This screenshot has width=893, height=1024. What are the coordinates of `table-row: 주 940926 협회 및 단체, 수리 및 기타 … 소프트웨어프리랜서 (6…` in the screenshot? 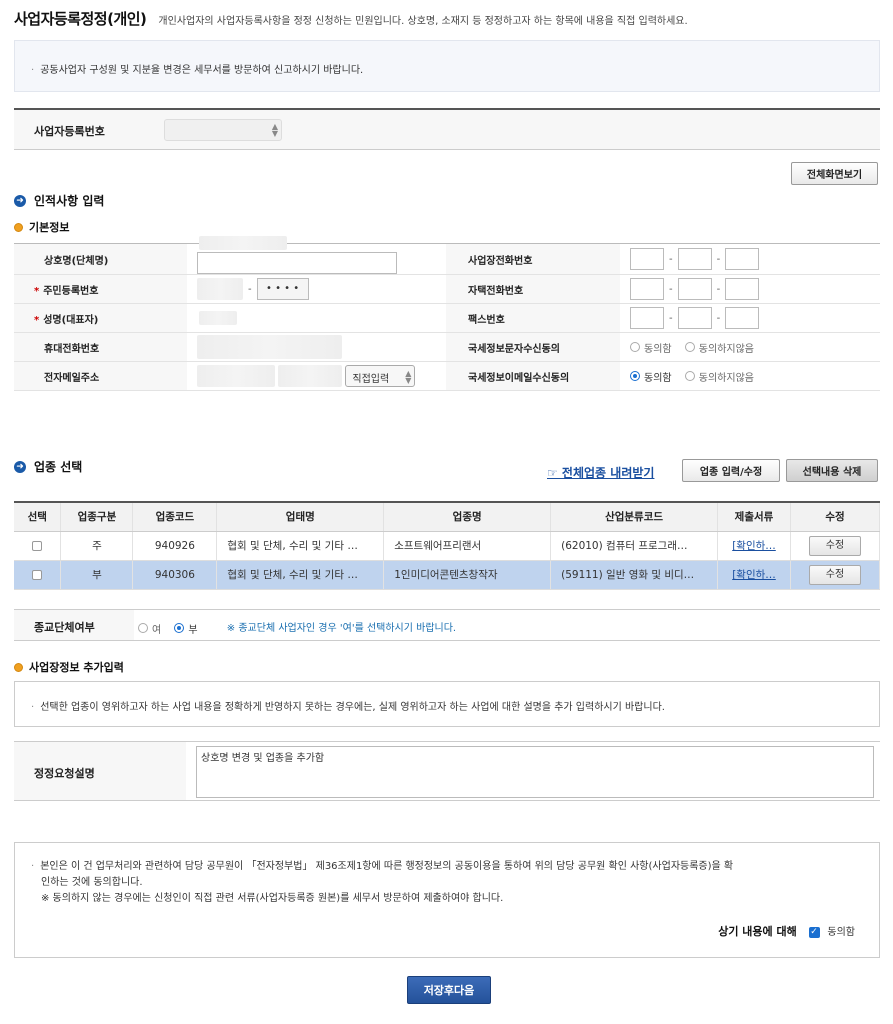 It's located at (447, 546).